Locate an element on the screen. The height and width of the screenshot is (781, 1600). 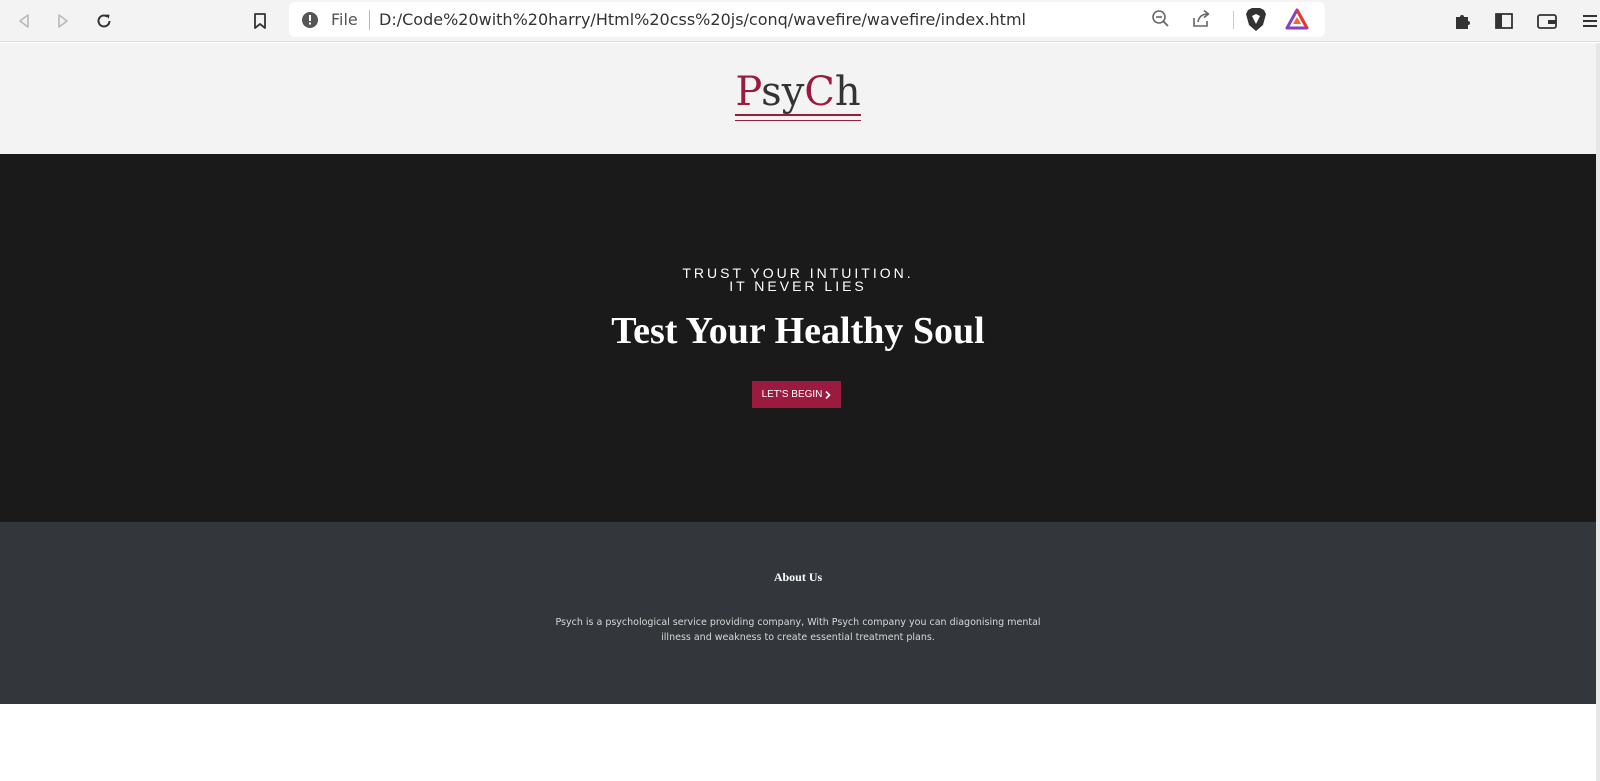
url-scheme-label: File is located at coordinates (344, 19).